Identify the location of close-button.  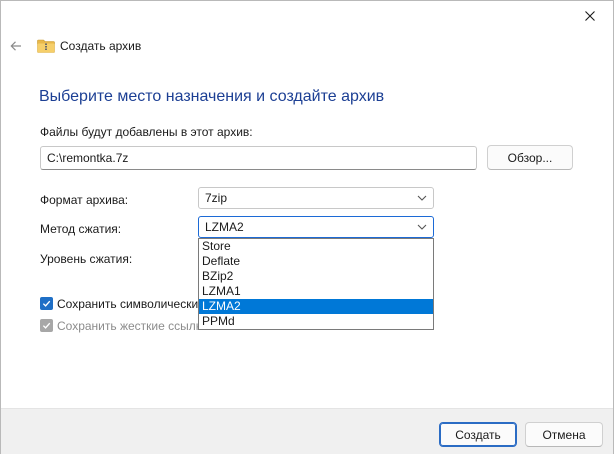
(590, 16).